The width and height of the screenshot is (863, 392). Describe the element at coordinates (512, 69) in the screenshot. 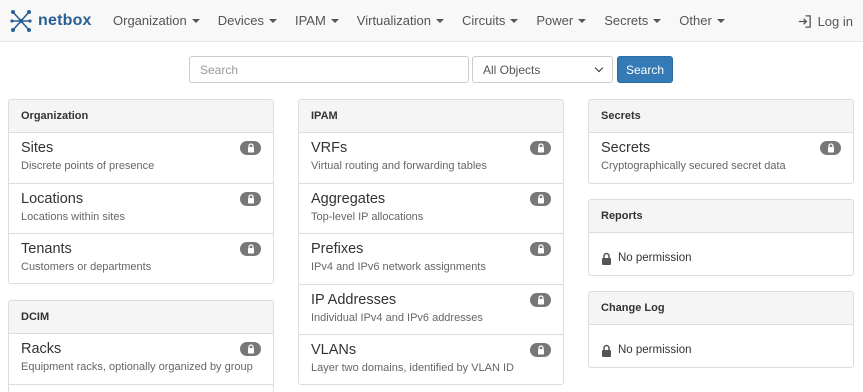

I see `search-scope-value: All Objects` at that location.